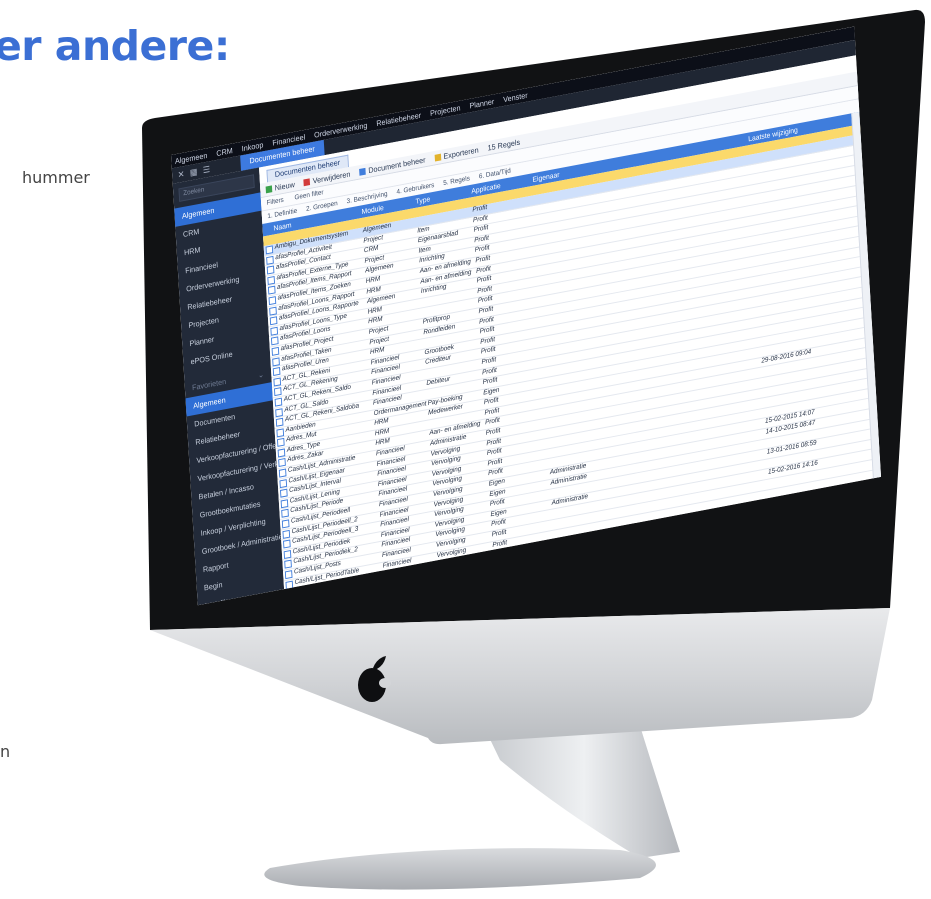 The height and width of the screenshot is (899, 931). I want to click on cell-module: CRM, so click(371, 250).